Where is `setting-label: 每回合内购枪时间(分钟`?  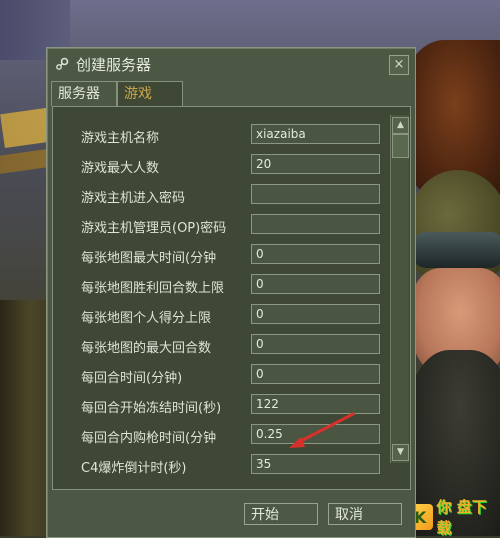 setting-label: 每回合内购枪时间(分钟 is located at coordinates (149, 438).